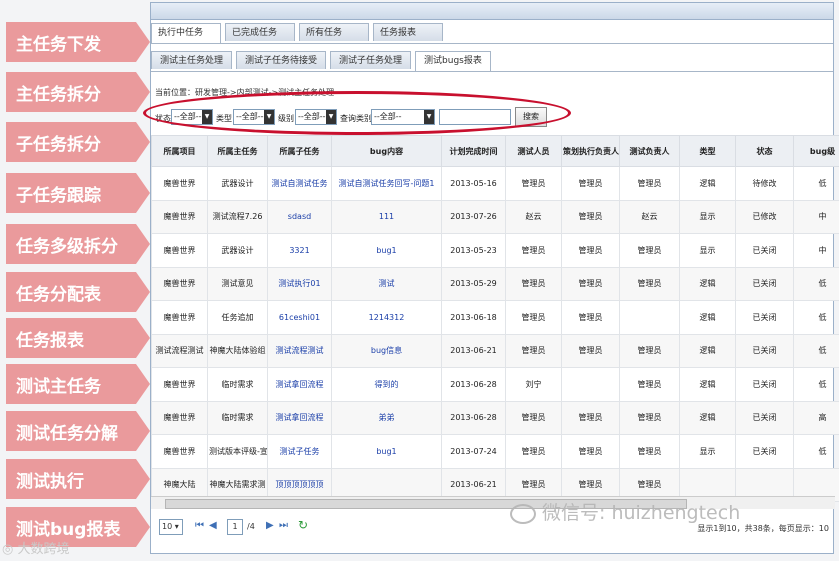  I want to click on cell-subtask: 测试流程测试, so click(299, 350).